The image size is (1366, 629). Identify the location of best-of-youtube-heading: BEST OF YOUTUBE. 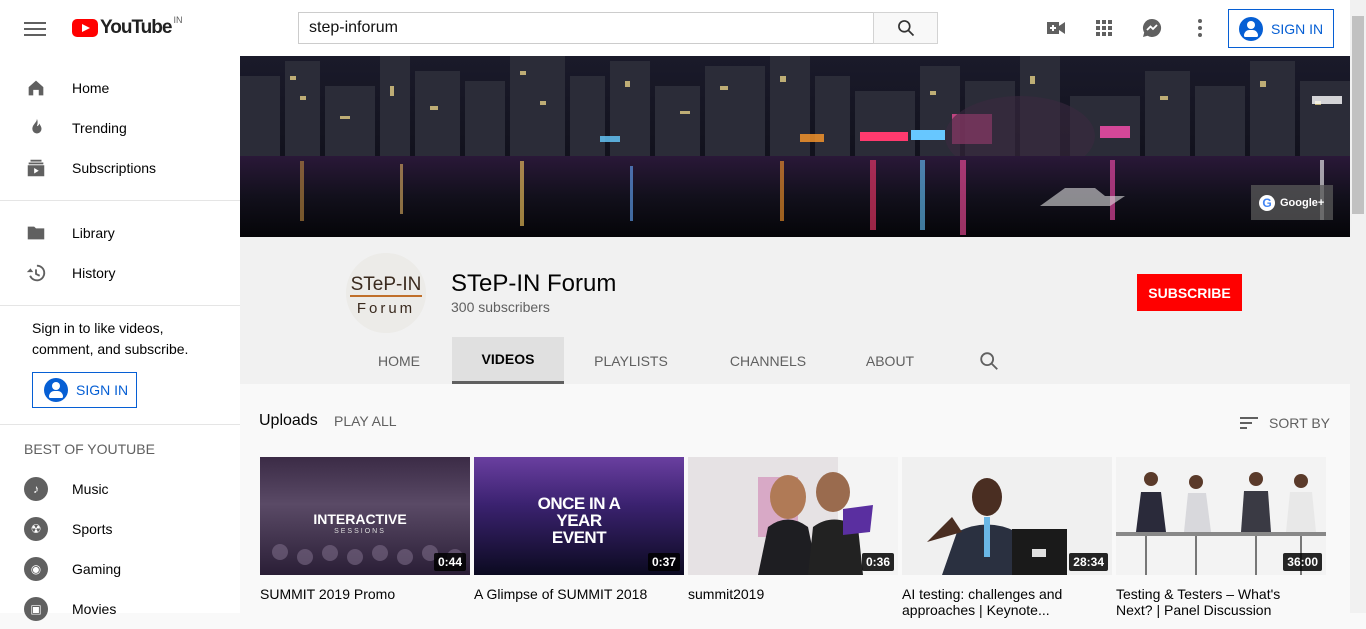
(89, 449).